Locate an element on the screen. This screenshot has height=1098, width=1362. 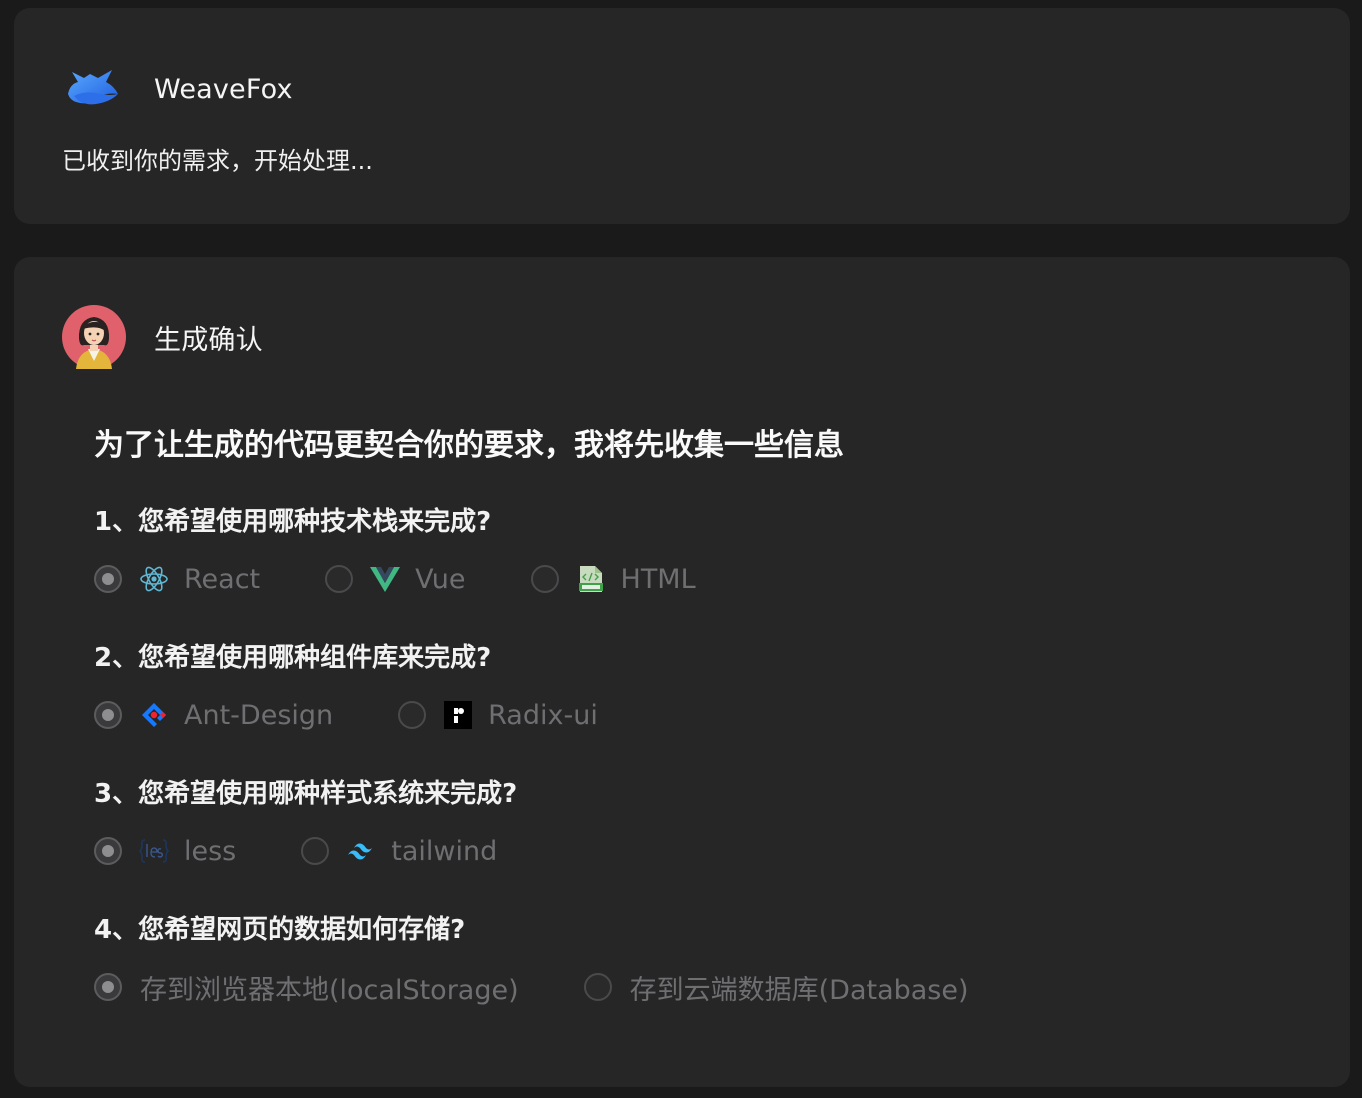
style-system-options: less tailwind is located at coordinates (295, 851).